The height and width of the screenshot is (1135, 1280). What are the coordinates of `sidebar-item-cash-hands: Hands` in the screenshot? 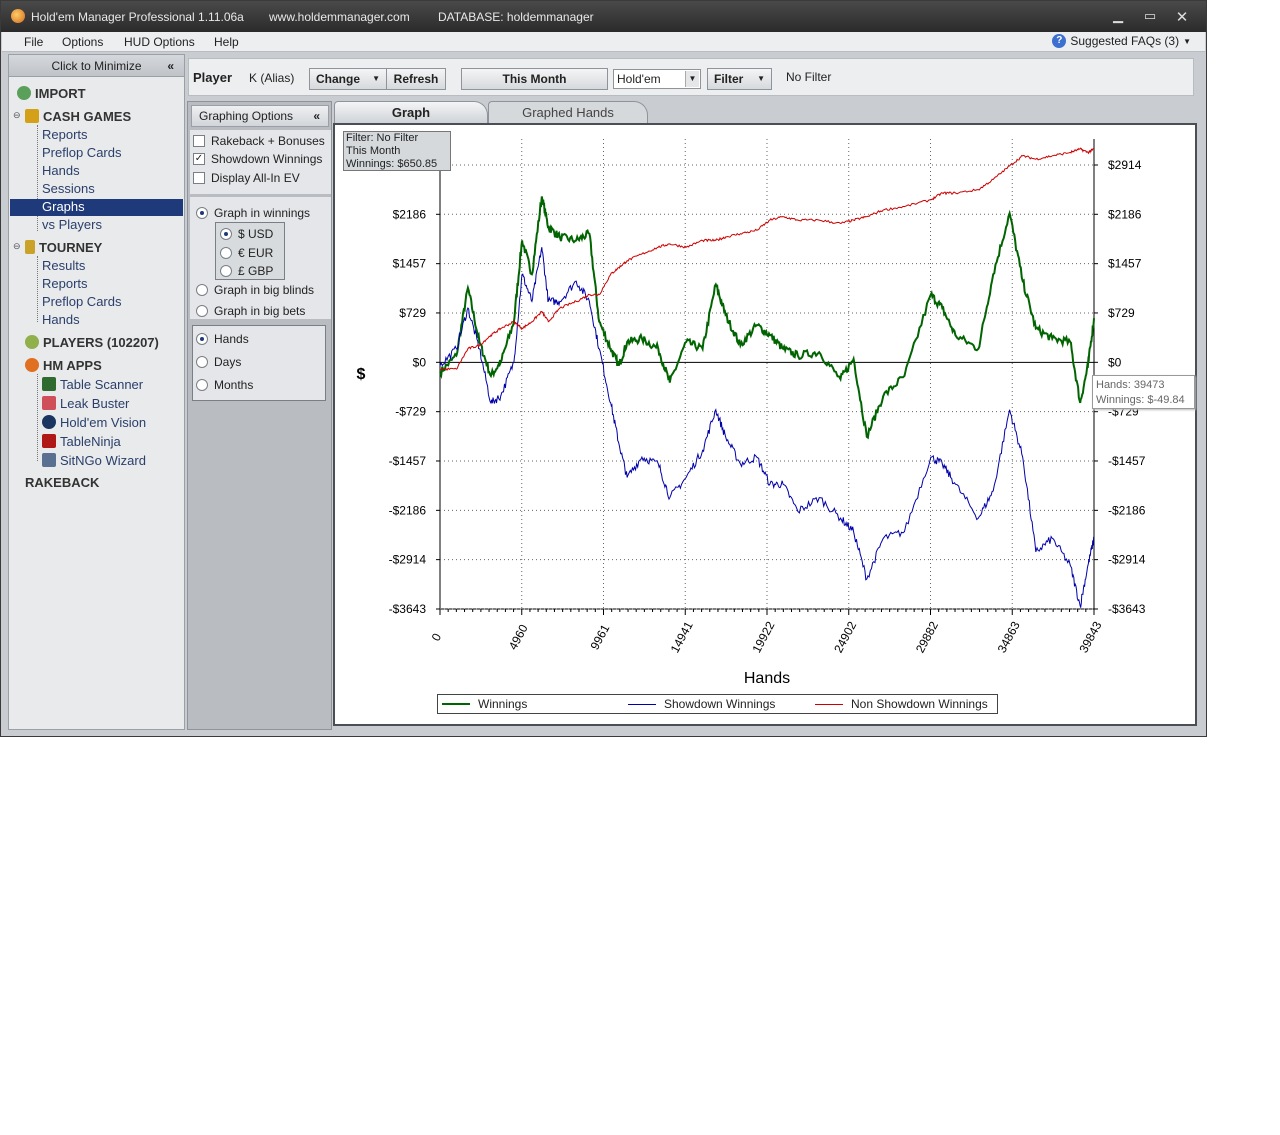 It's located at (61, 170).